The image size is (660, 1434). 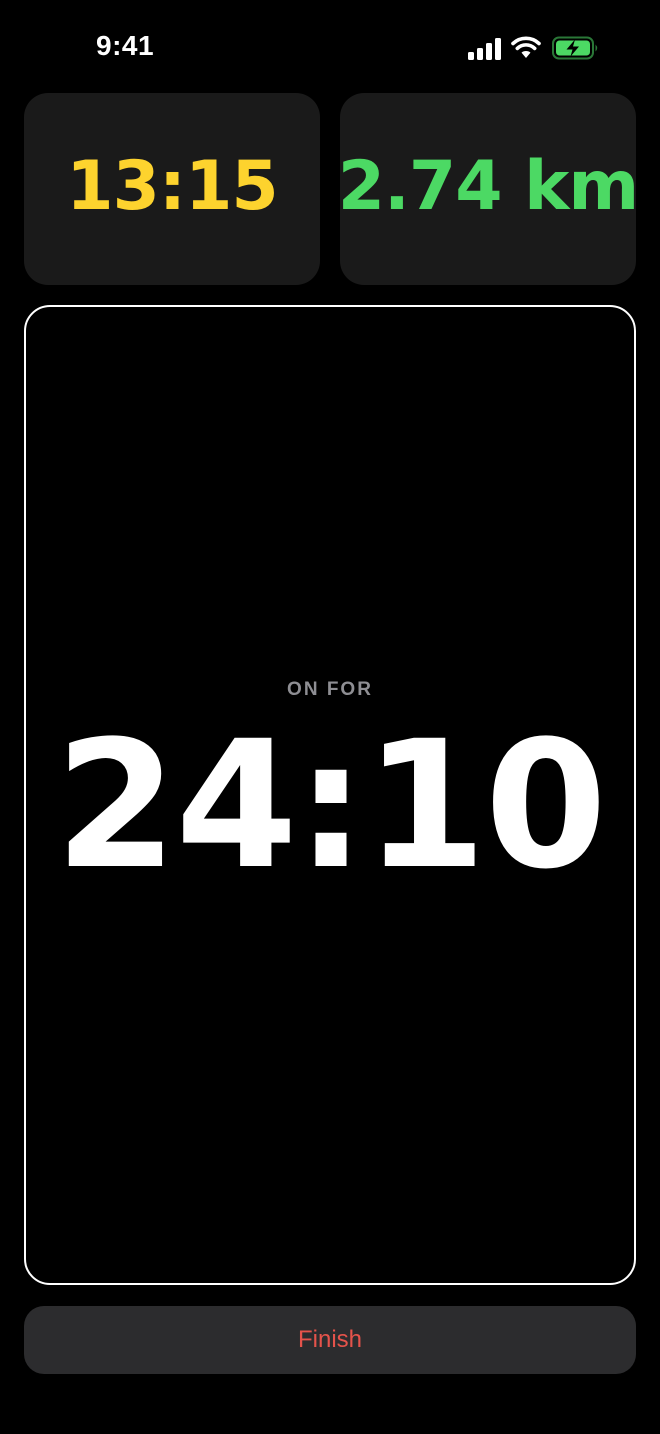 I want to click on pace-card: 13:15, so click(x=172, y=189).